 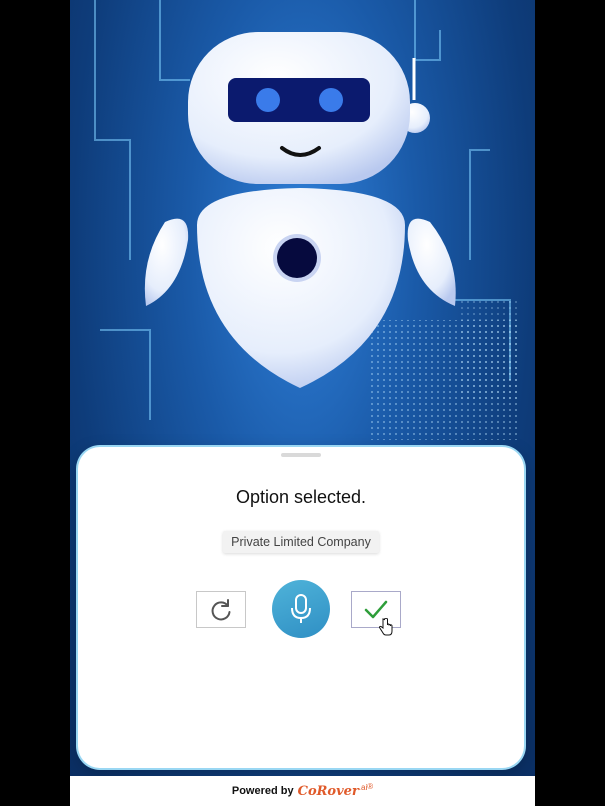 I want to click on refresh-icon, so click(x=221, y=609).